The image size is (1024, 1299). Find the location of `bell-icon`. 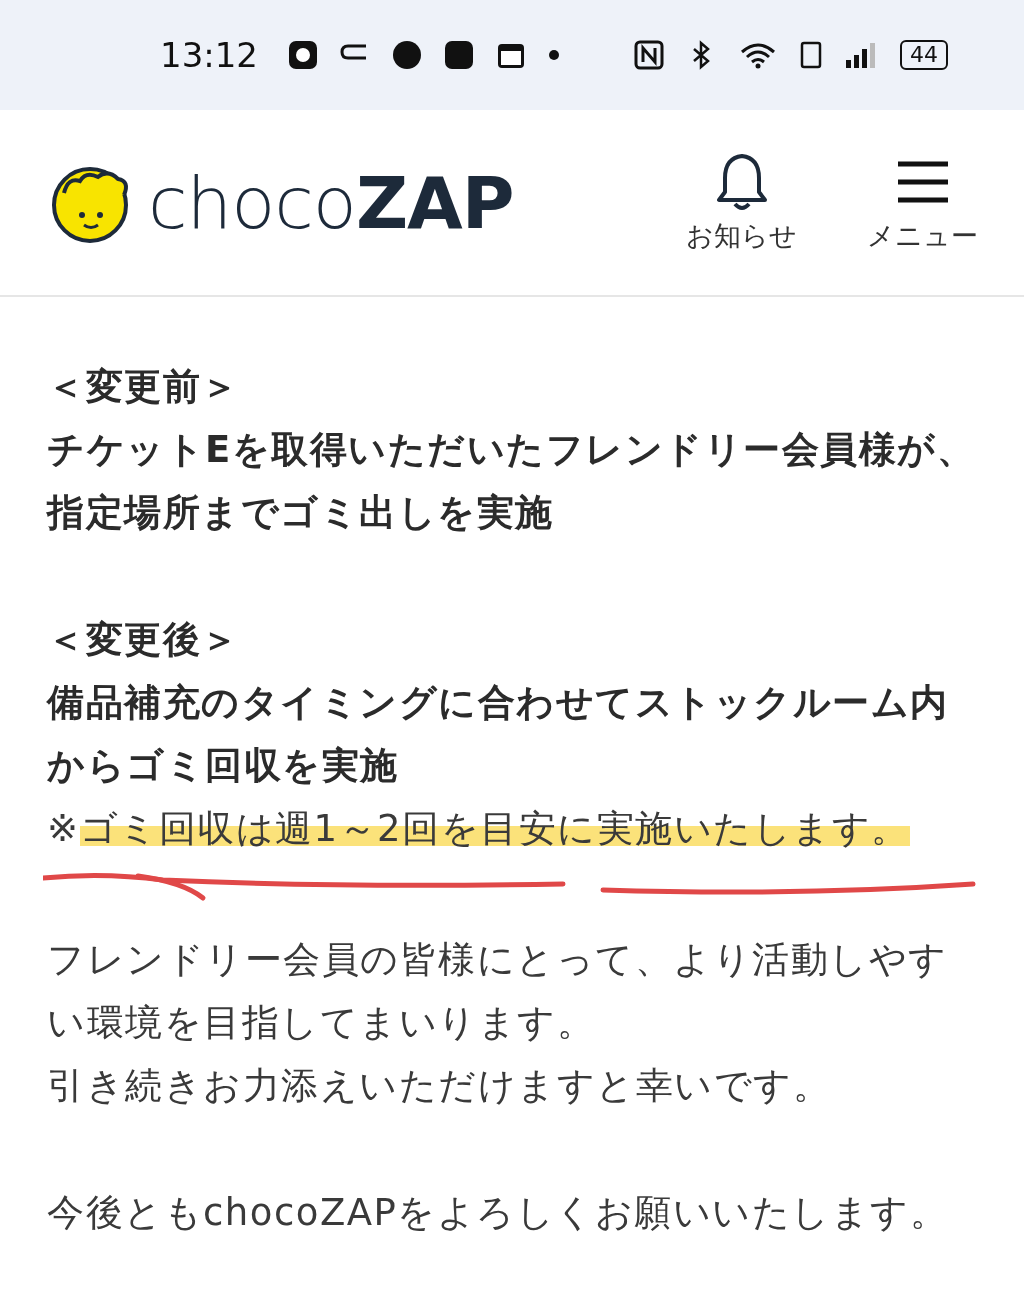

bell-icon is located at coordinates (741, 181).